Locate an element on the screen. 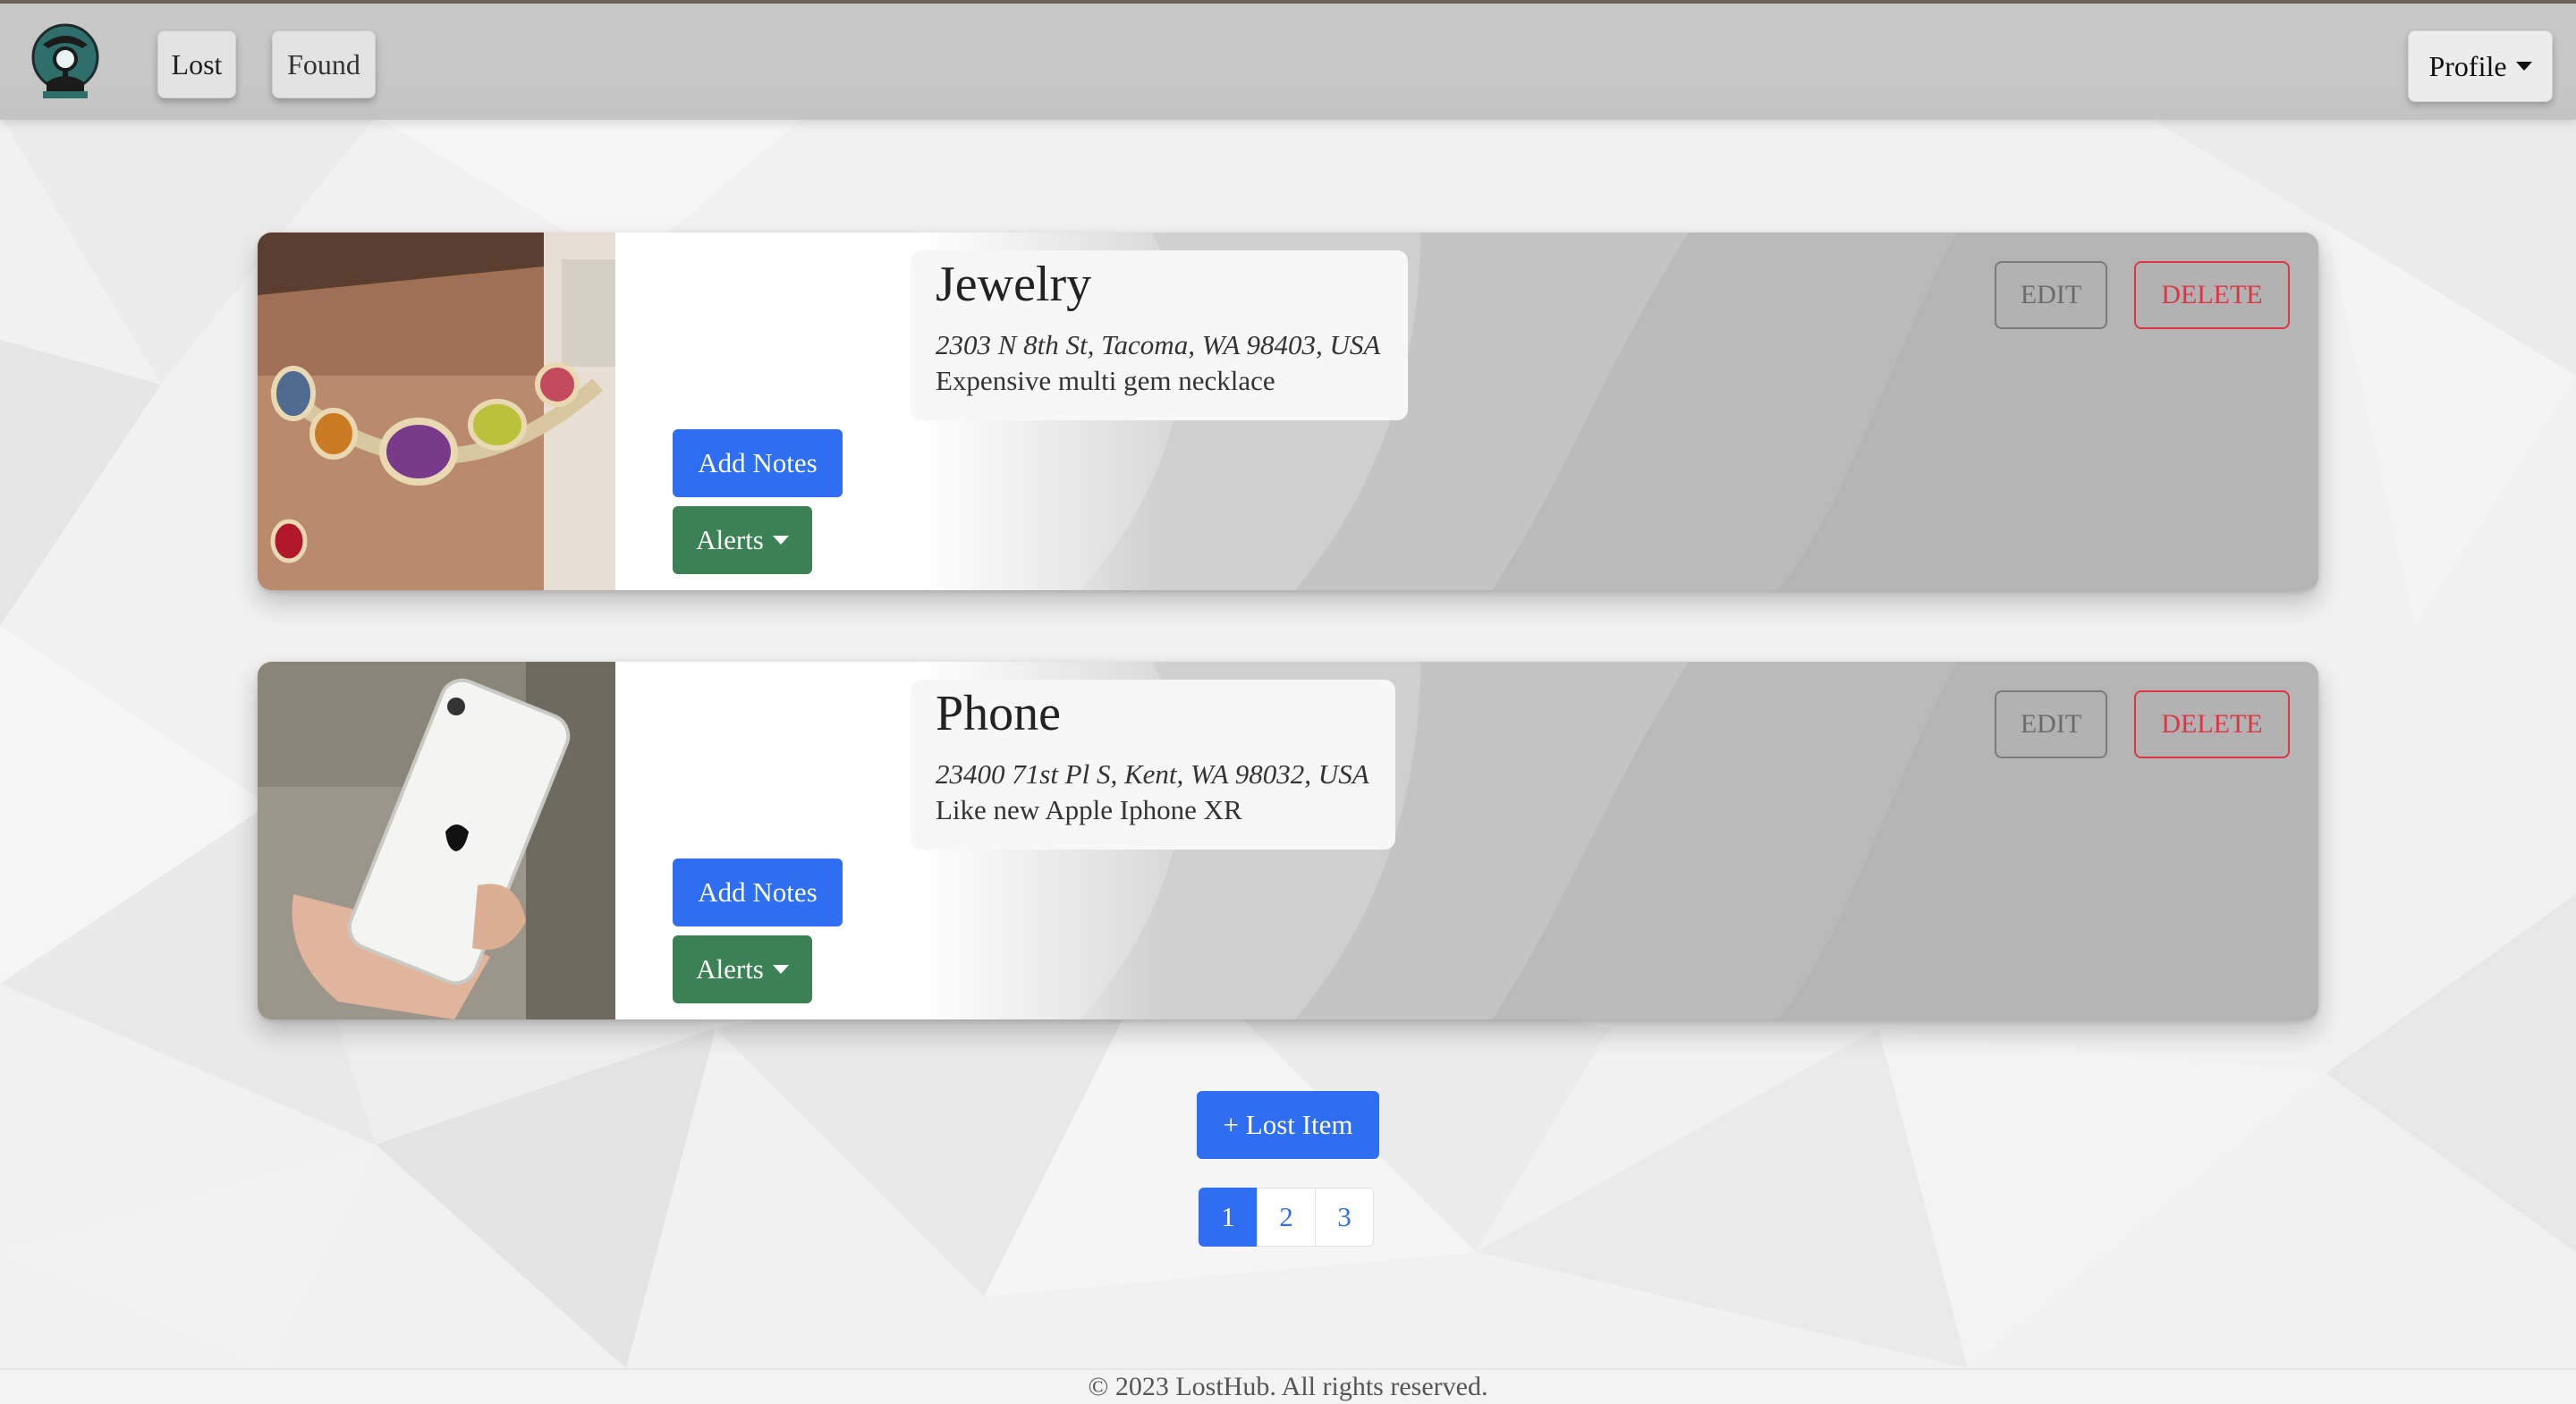 Image resolution: width=2576 pixels, height=1404 pixels. necklace-photo-icon is located at coordinates (436, 412).